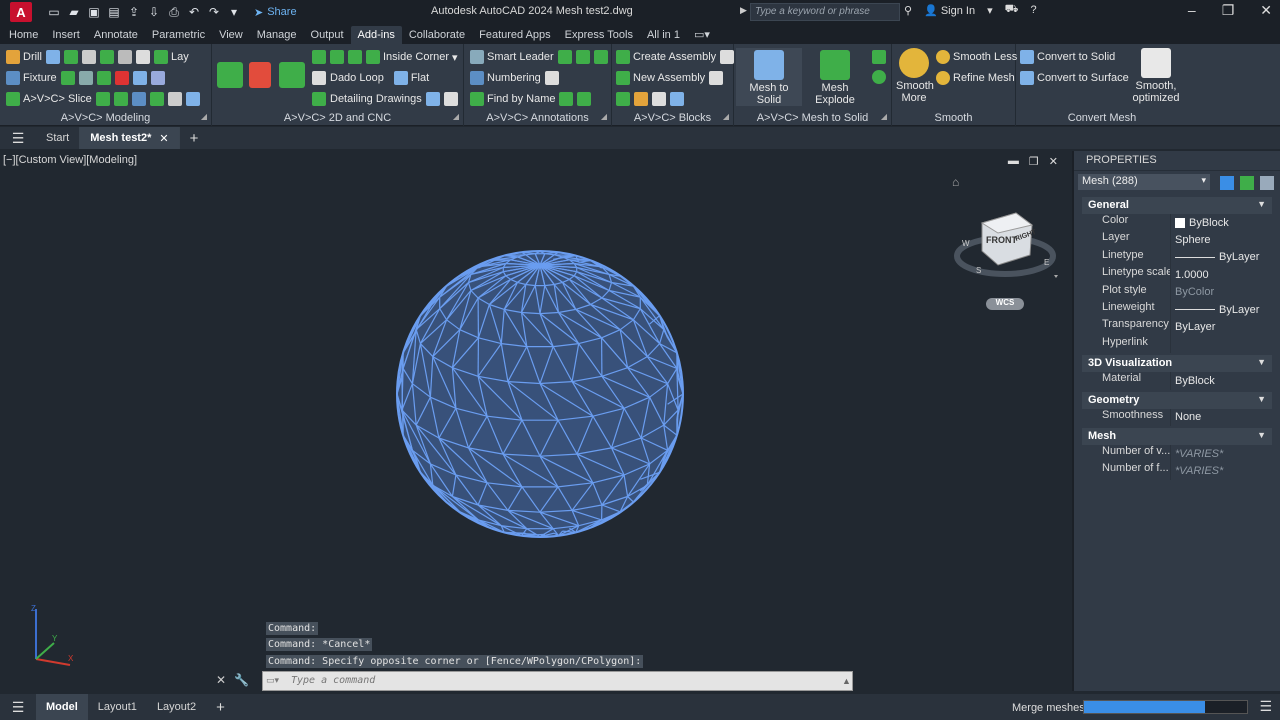  I want to click on save-icon: ▣, so click(94, 12).